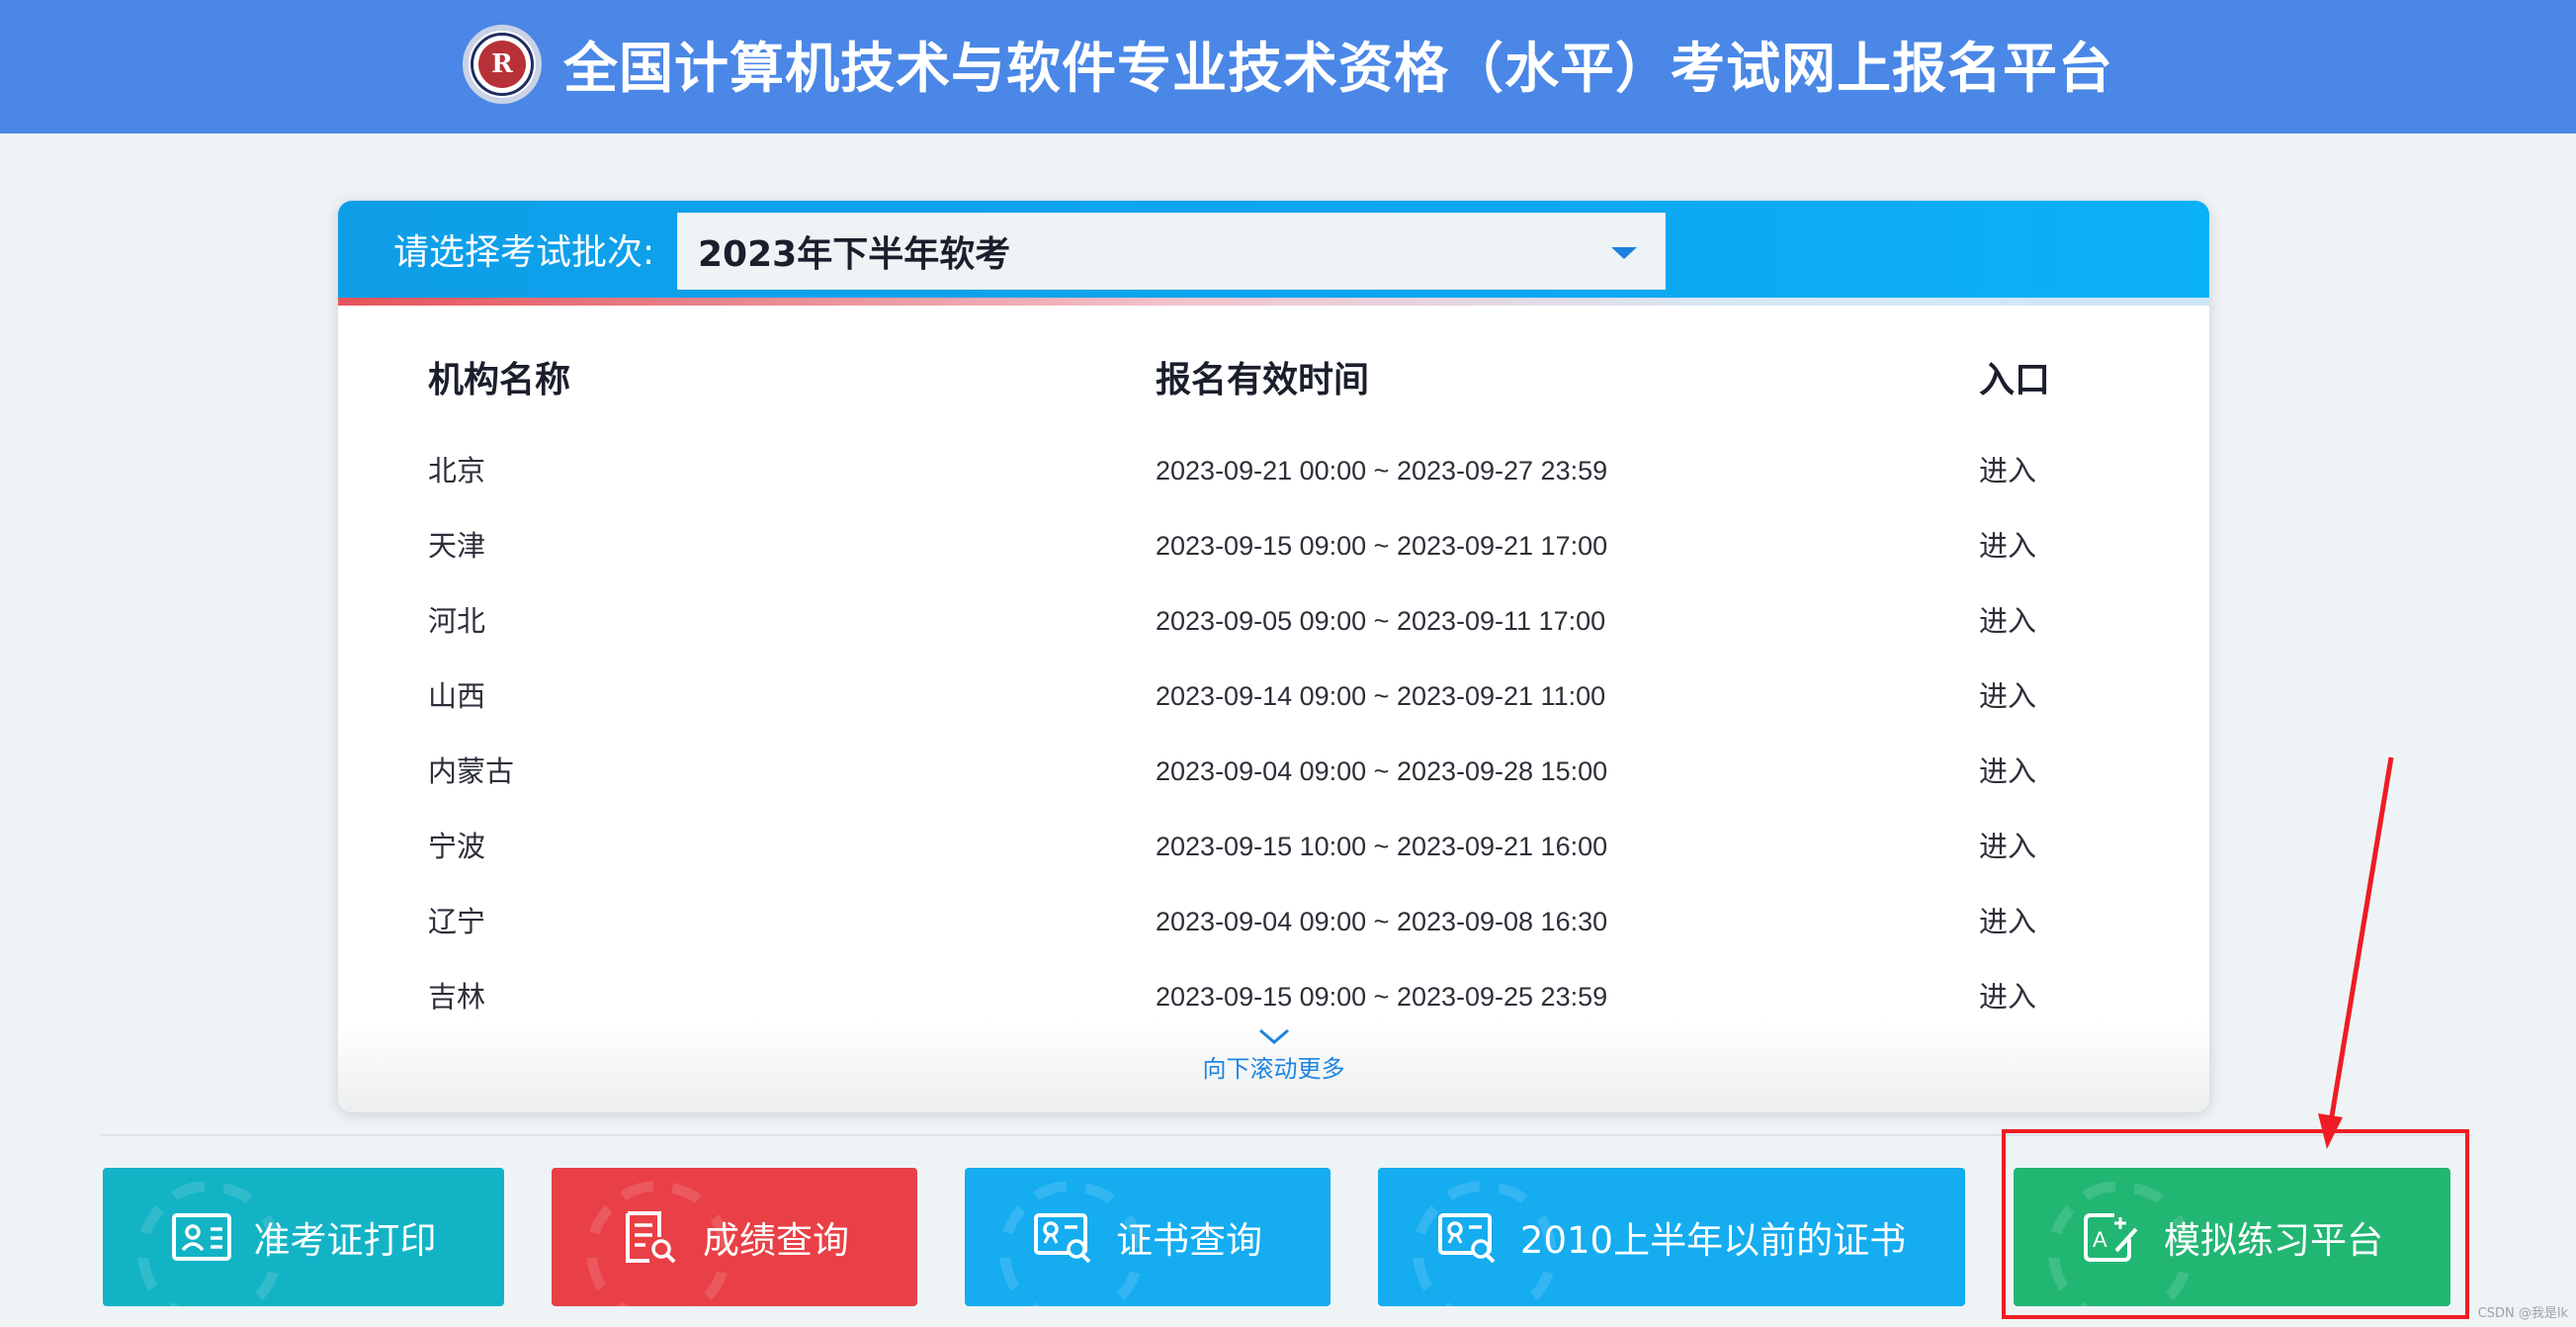  I want to click on annotation-highlight-box, so click(2235, 1224).